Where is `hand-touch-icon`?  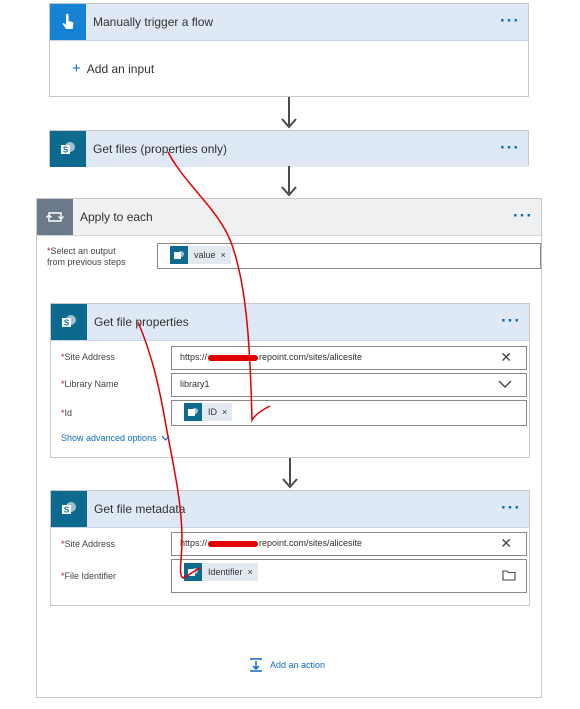
hand-touch-icon is located at coordinates (68, 22).